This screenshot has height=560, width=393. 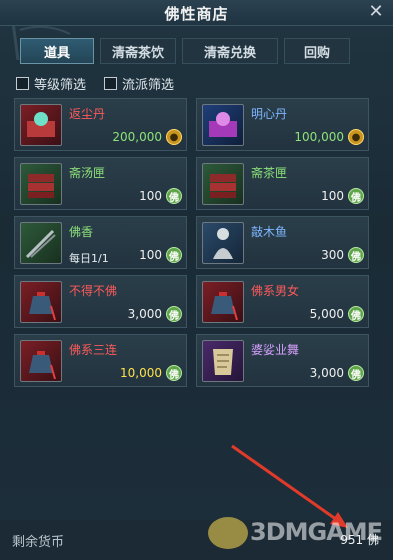 What do you see at coordinates (289, 486) in the screenshot?
I see `red-arrow-annotation` at bounding box center [289, 486].